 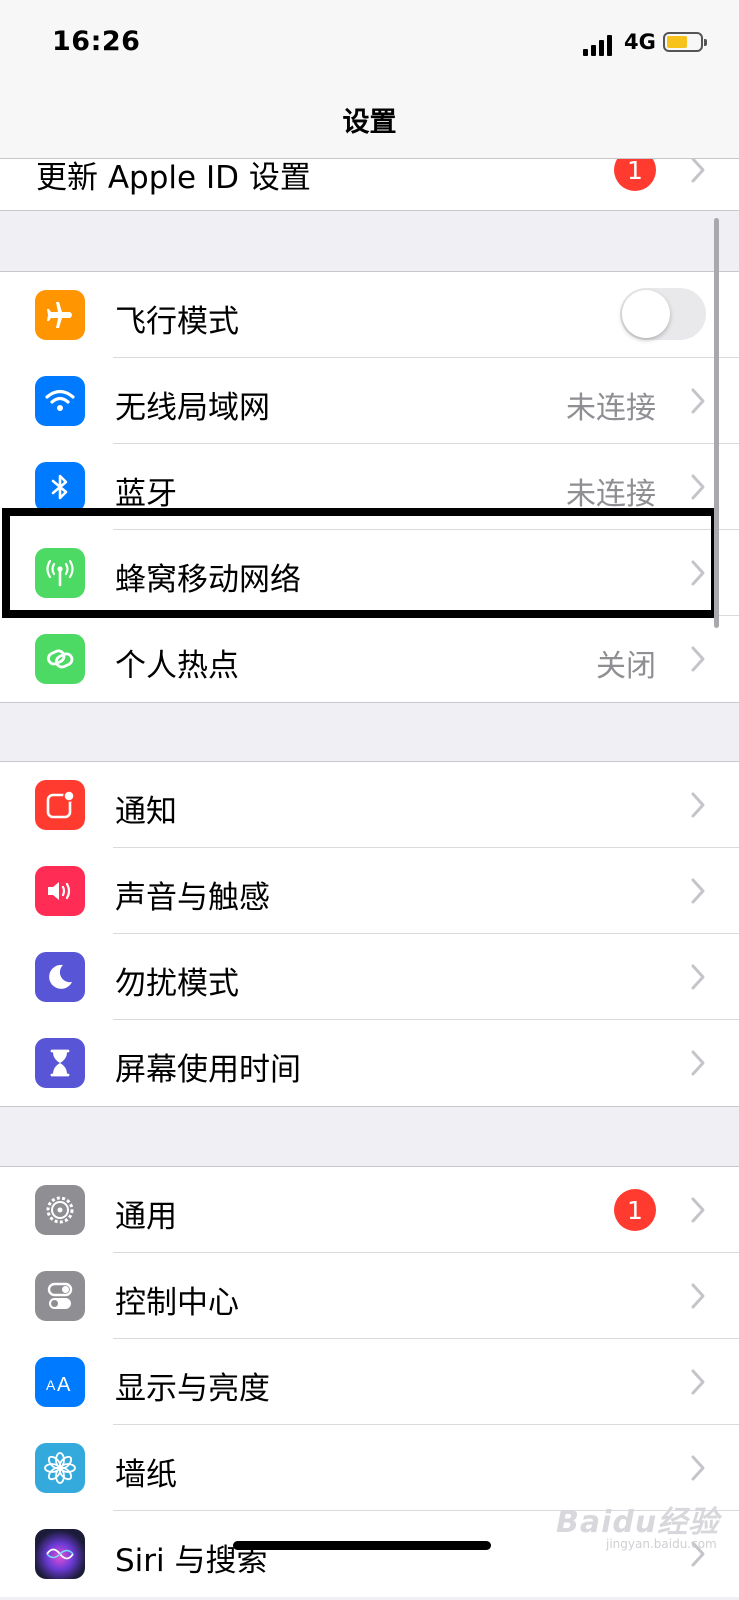 What do you see at coordinates (60, 487) in the screenshot?
I see `bluetooth-icon` at bounding box center [60, 487].